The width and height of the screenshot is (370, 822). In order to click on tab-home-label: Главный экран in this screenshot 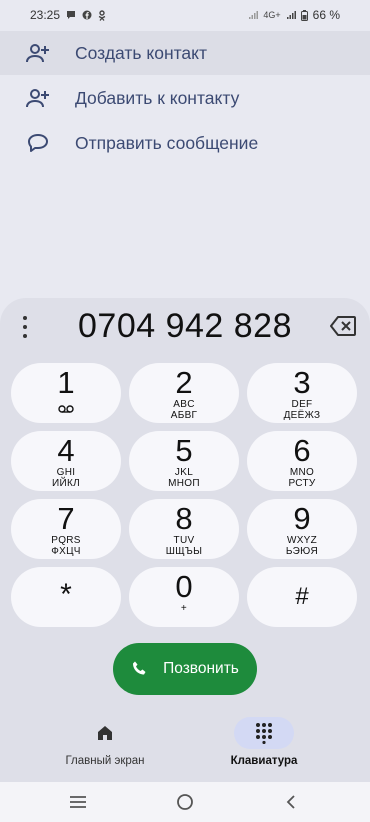, I will do `click(105, 761)`.